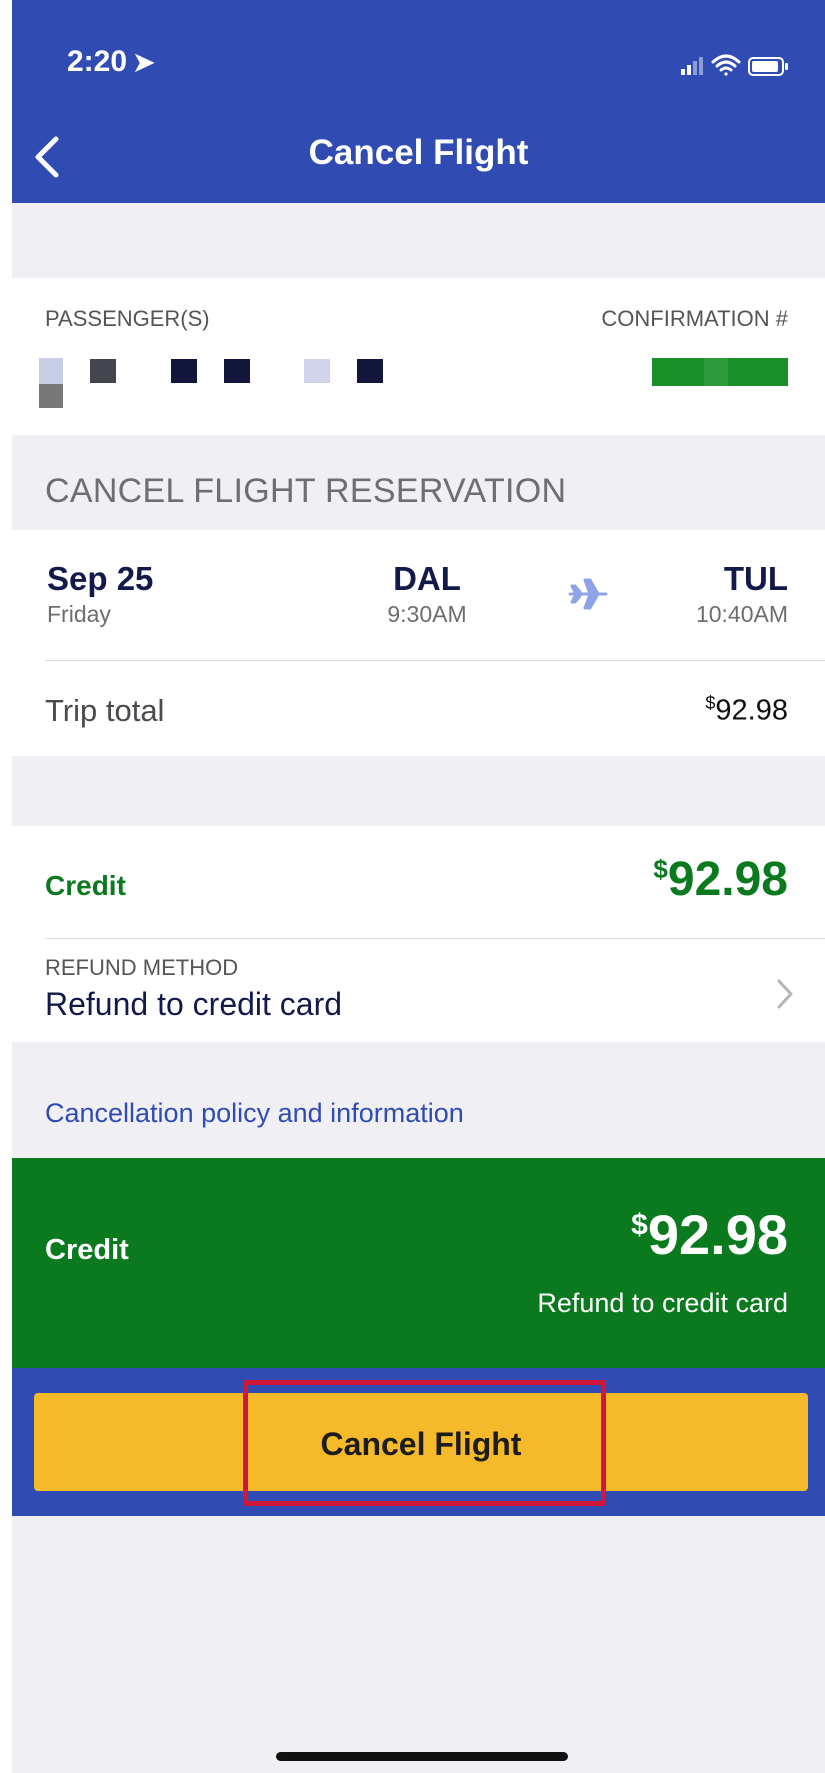  Describe the element at coordinates (194, 1004) in the screenshot. I see `refund-method-value: Refund to credit card` at that location.